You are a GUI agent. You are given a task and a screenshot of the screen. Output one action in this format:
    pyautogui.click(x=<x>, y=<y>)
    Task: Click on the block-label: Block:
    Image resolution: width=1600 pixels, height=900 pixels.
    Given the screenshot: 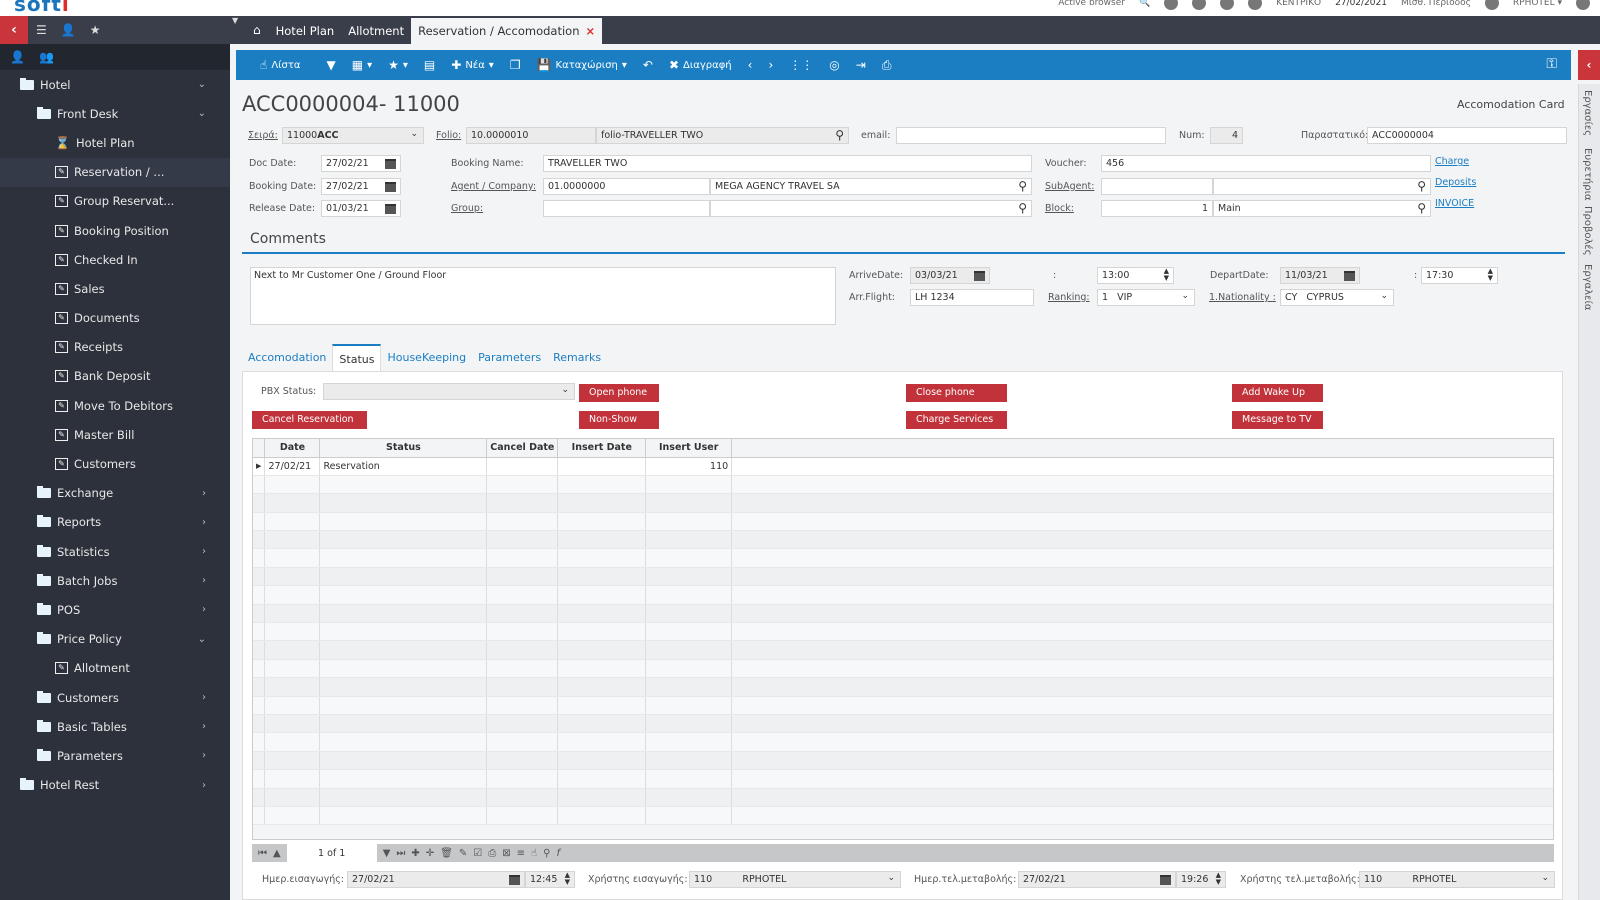 What is the action you would take?
    pyautogui.click(x=1059, y=208)
    